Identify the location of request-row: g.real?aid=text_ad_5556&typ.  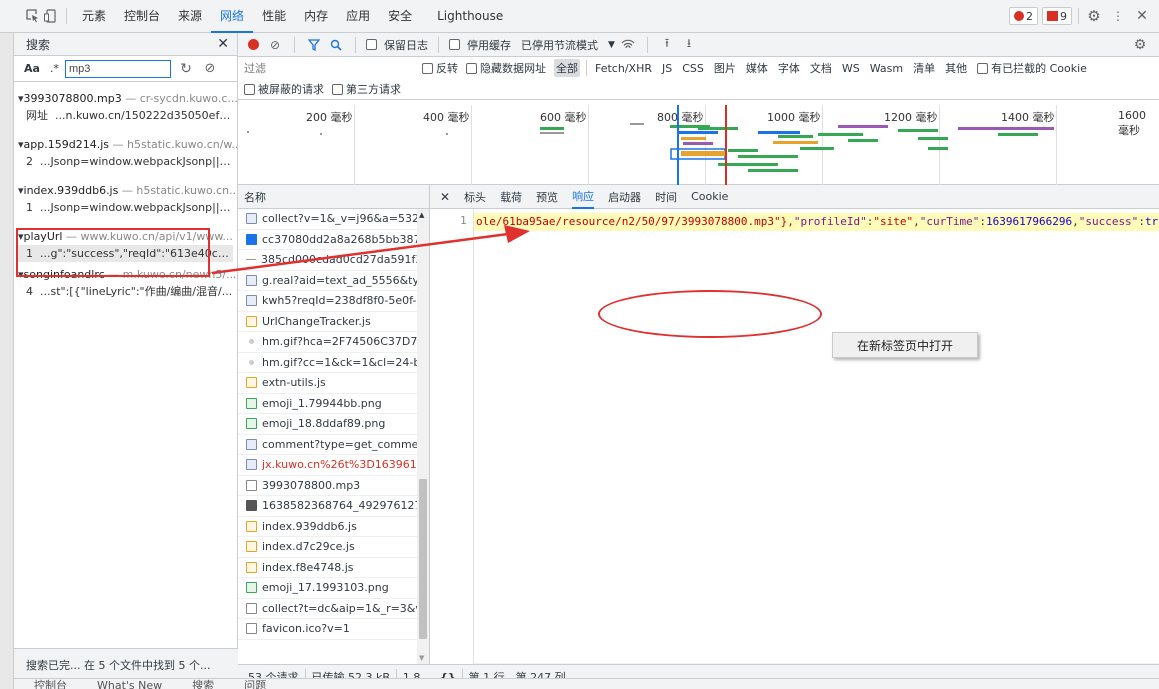
(333, 281).